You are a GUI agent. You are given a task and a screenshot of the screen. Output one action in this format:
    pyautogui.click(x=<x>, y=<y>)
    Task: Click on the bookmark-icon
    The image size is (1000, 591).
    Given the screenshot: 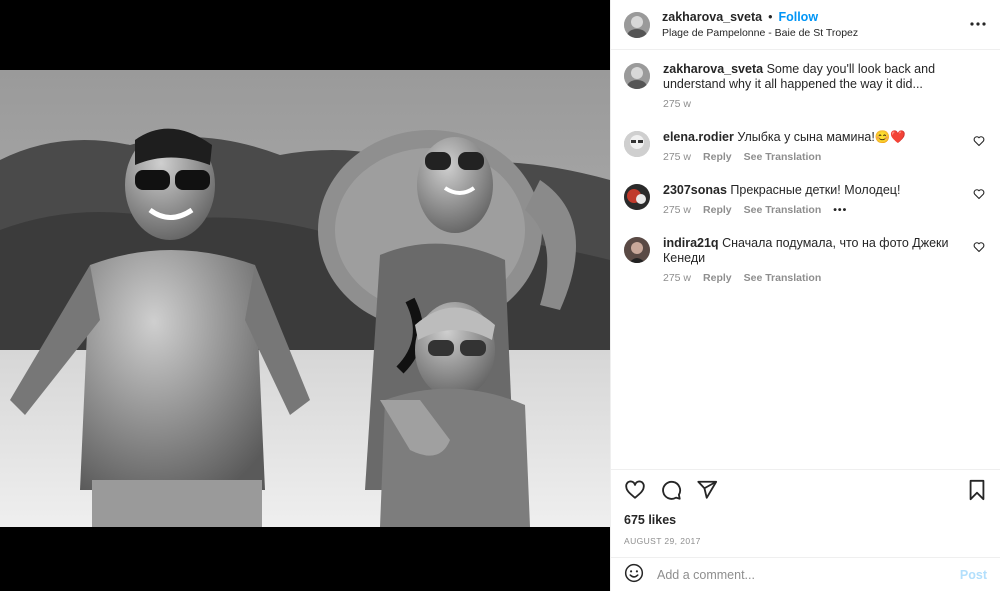 What is the action you would take?
    pyautogui.click(x=977, y=491)
    